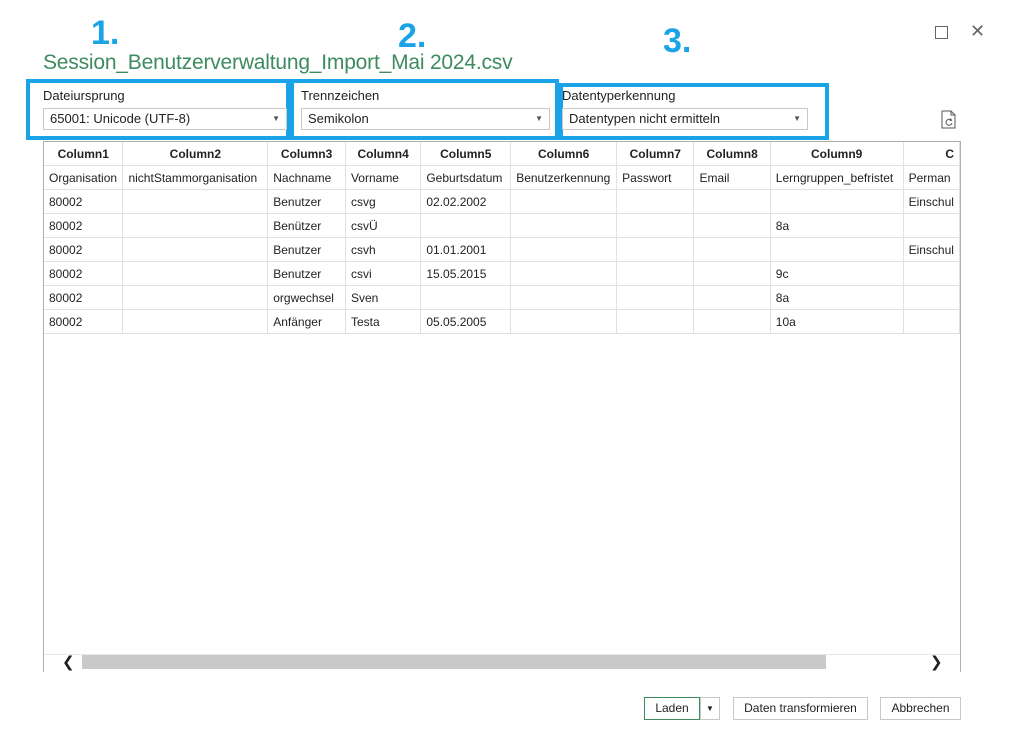 Image resolution: width=1014 pixels, height=741 pixels. Describe the element at coordinates (466, 273) in the screenshot. I see `table-cell: 15.05.2015` at that location.